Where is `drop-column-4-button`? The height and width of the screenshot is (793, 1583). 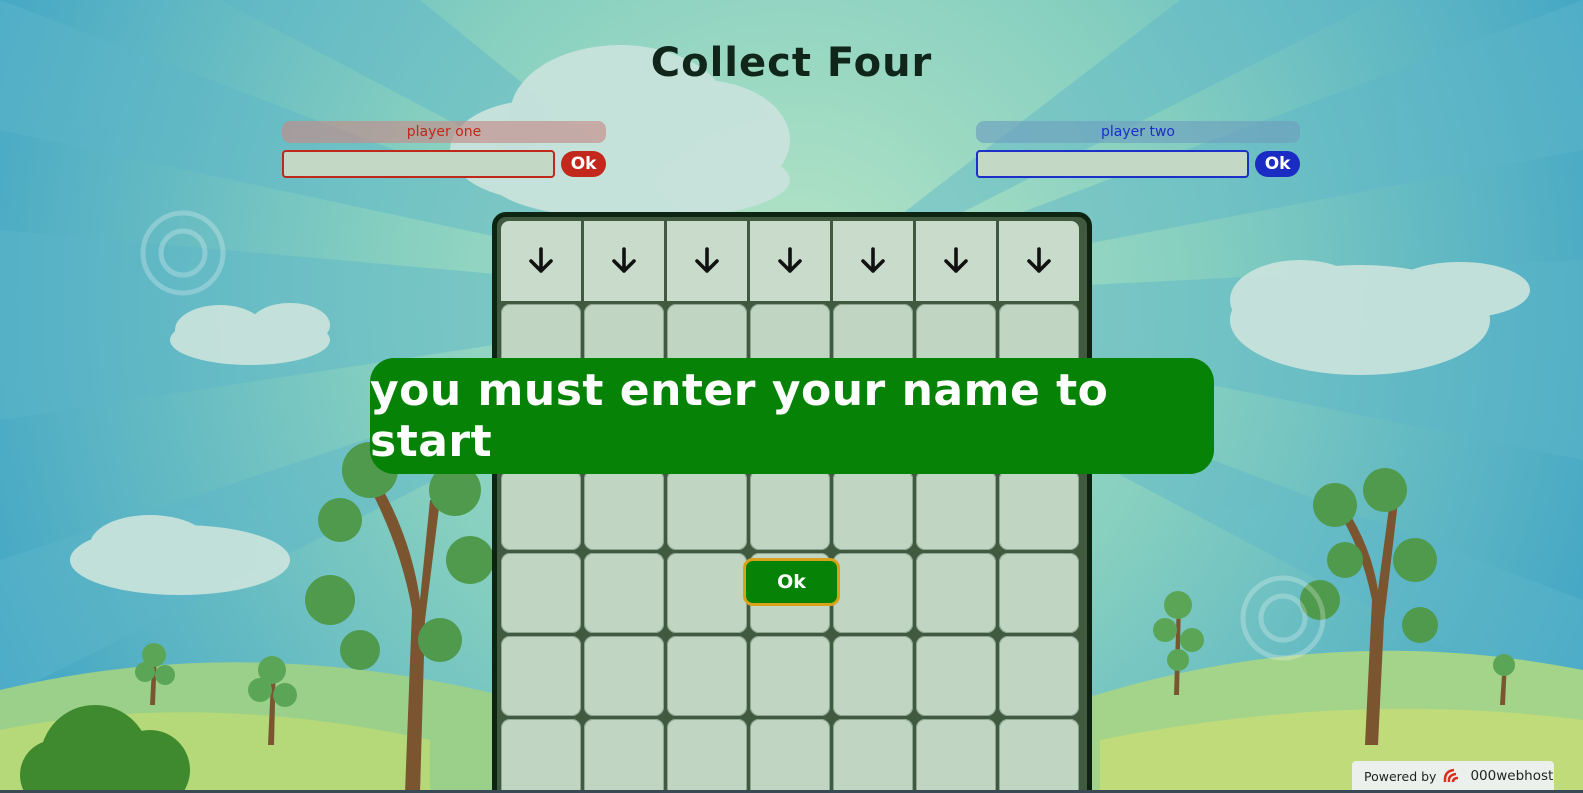 drop-column-4-button is located at coordinates (790, 261).